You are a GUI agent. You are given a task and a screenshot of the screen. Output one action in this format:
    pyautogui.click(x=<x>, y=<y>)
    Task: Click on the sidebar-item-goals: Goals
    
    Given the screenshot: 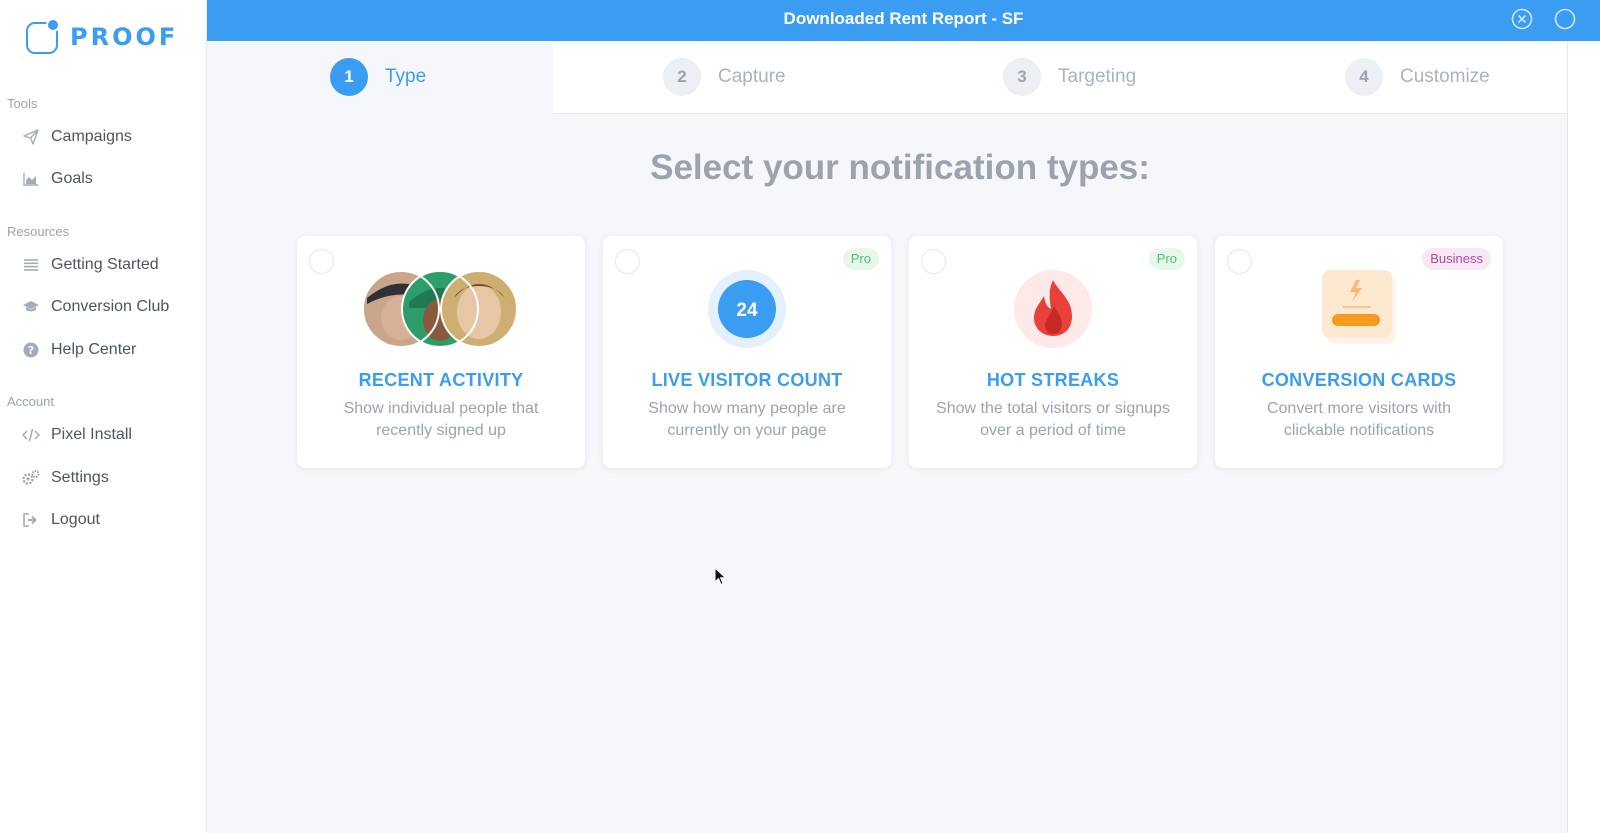 What is the action you would take?
    pyautogui.click(x=57, y=179)
    